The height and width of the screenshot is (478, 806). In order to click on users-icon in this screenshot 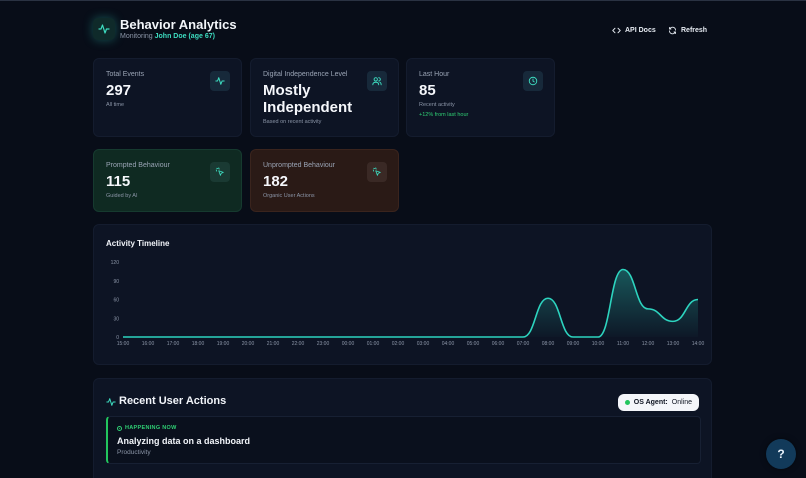, I will do `click(377, 81)`.